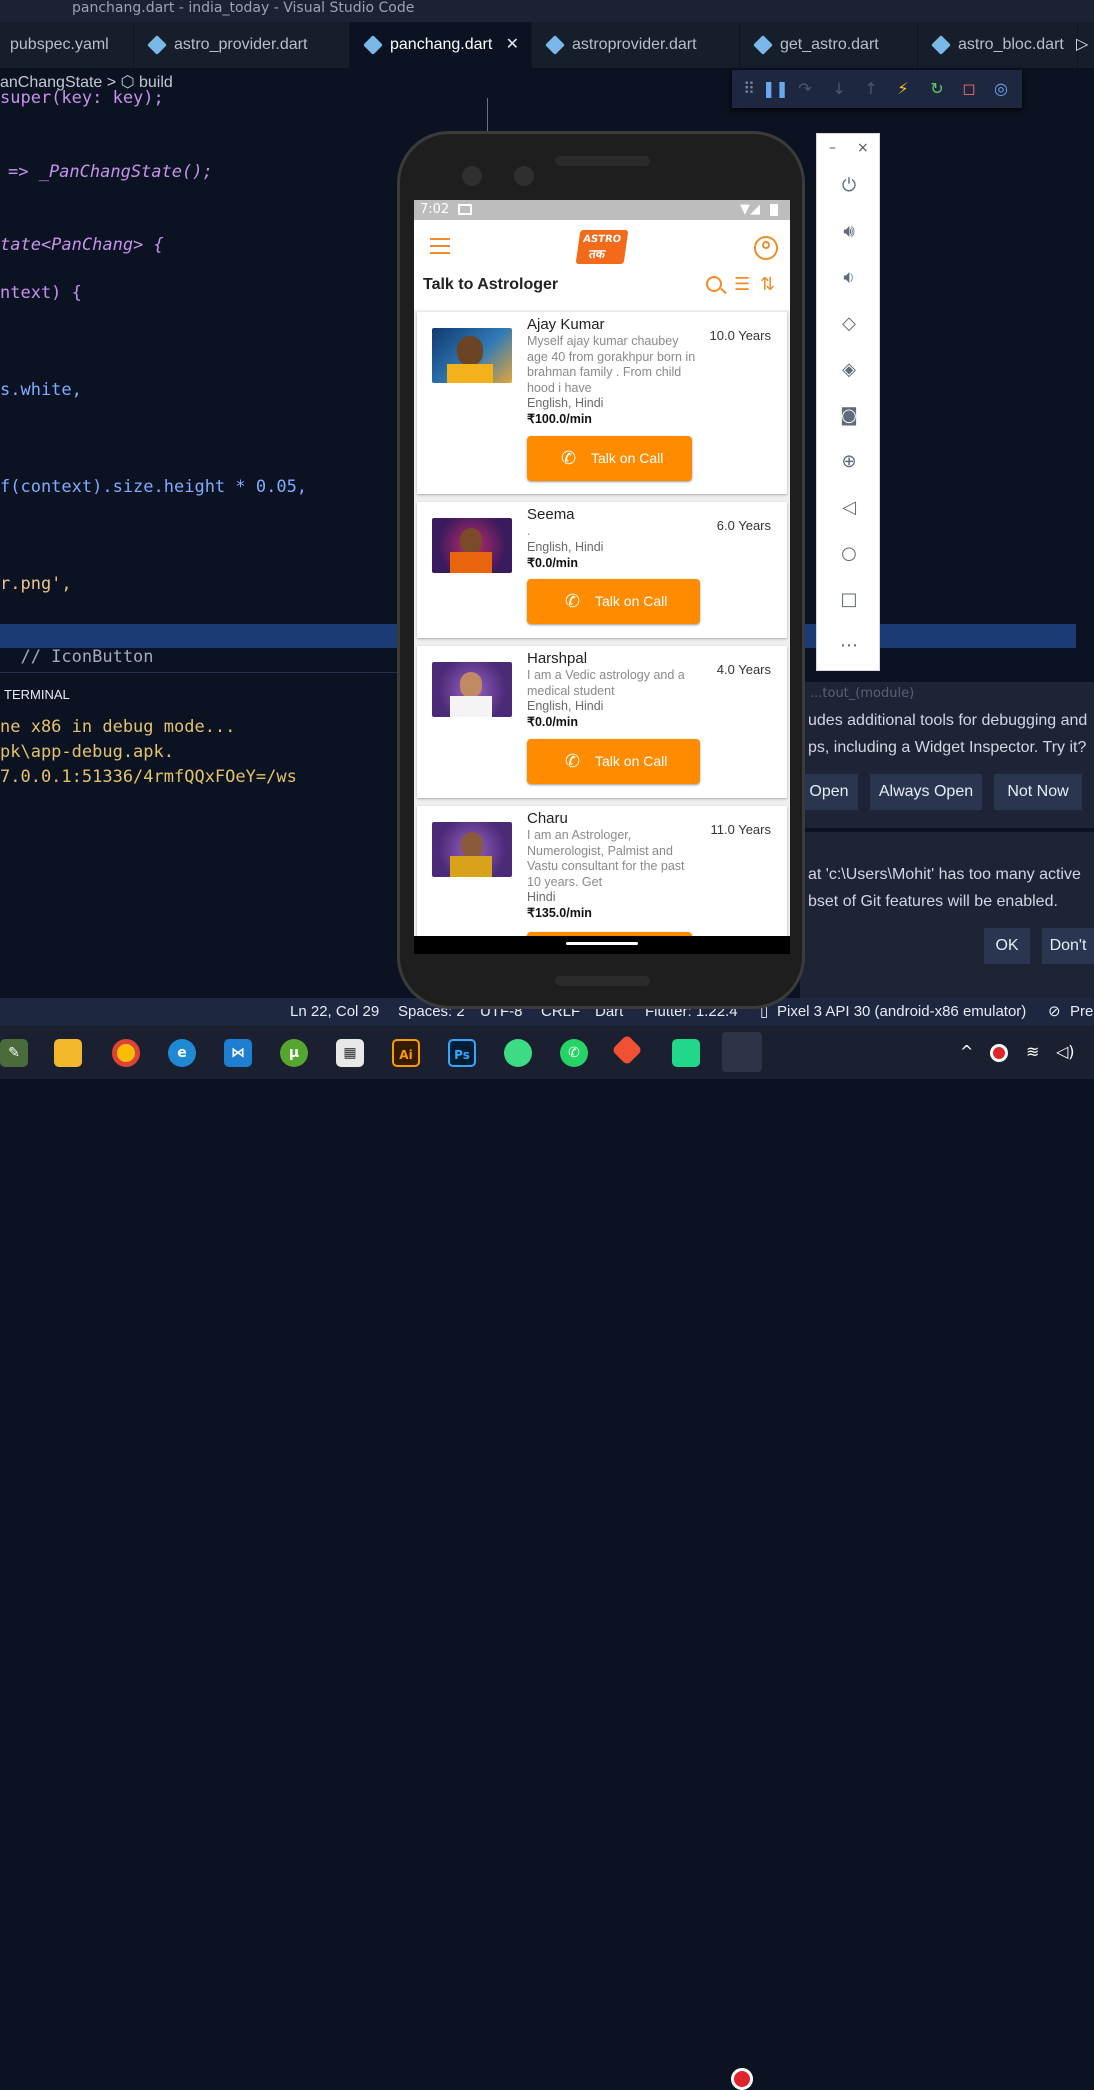  Describe the element at coordinates (1082, 43) in the screenshot. I see `run-icon: ▷` at that location.